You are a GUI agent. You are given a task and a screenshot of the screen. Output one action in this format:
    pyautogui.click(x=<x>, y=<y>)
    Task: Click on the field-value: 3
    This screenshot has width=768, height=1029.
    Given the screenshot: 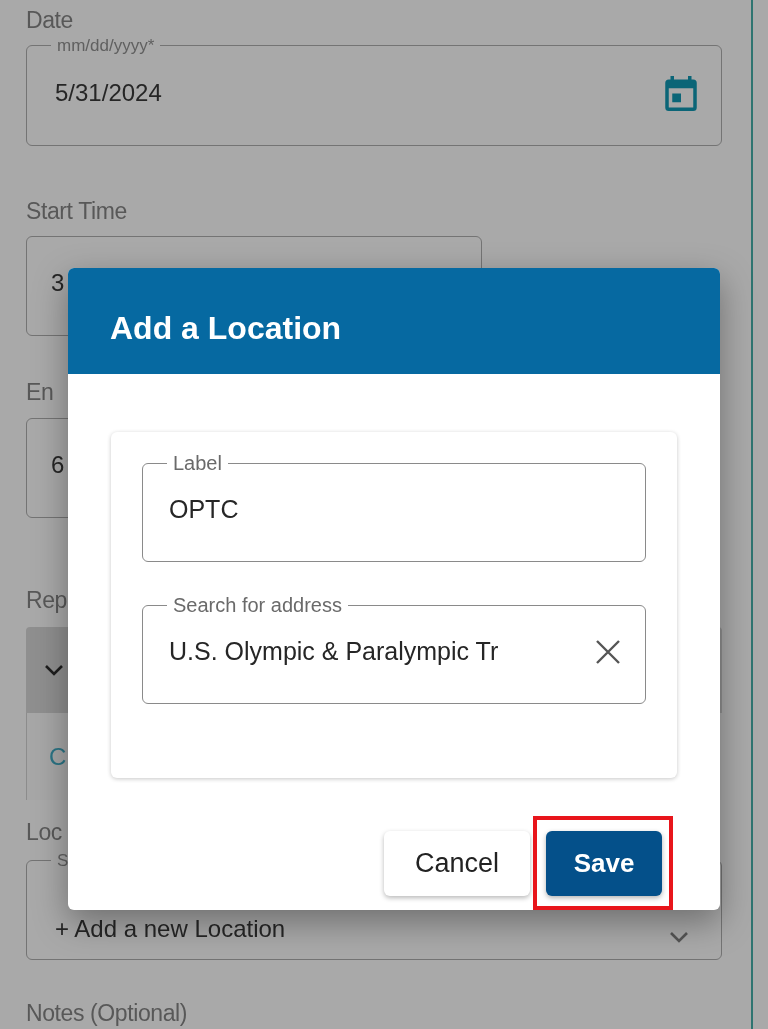 What is the action you would take?
    pyautogui.click(x=58, y=283)
    